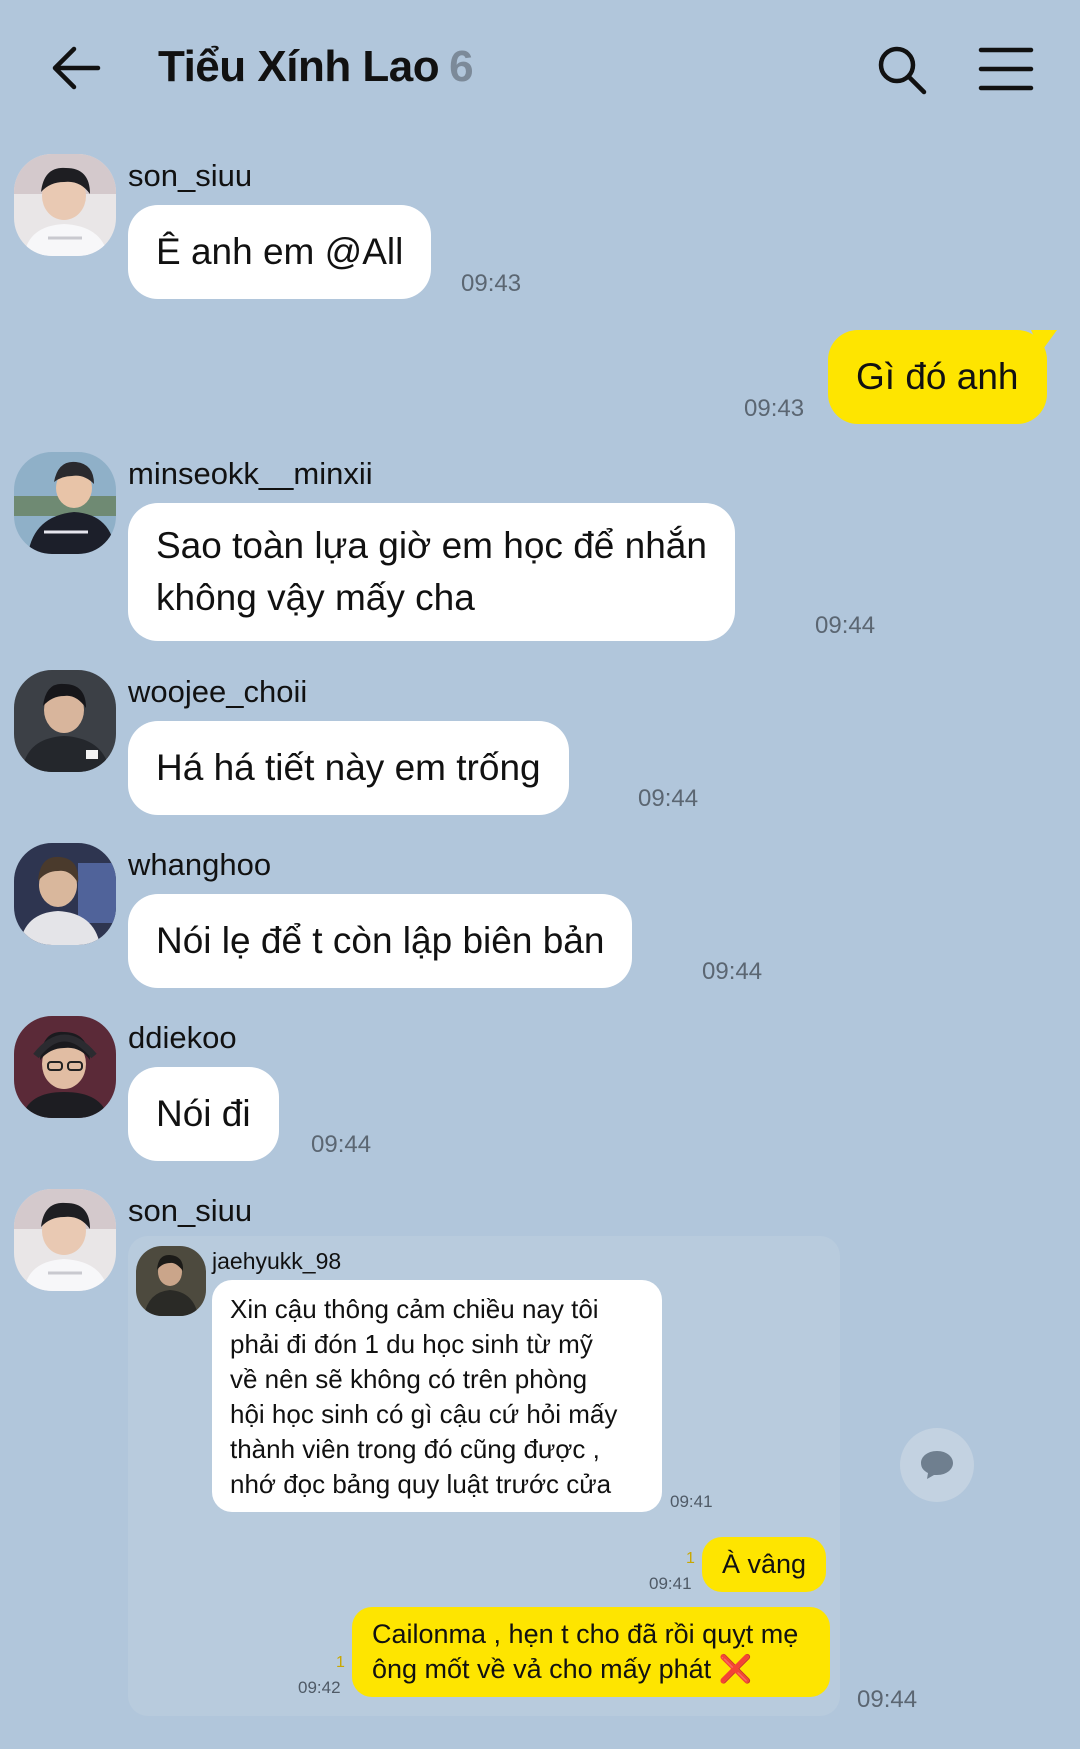  What do you see at coordinates (250, 473) in the screenshot?
I see `sender-name: minseokk__minxii` at bounding box center [250, 473].